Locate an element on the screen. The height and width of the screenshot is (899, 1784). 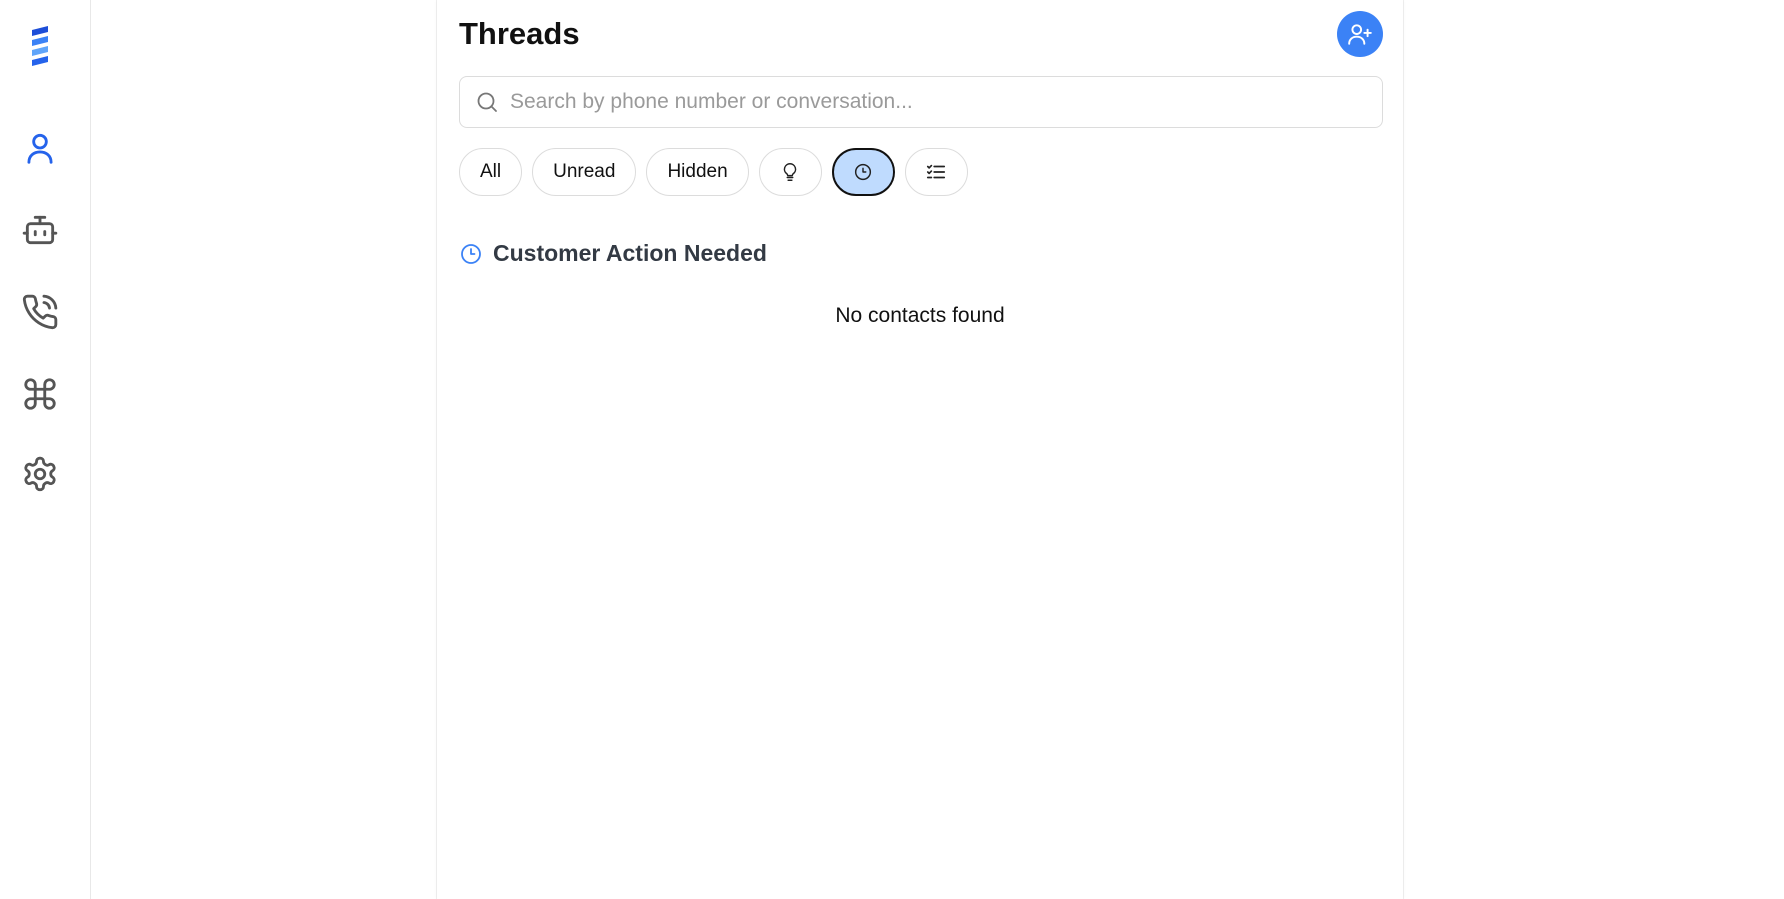
filter-tasks is located at coordinates (936, 172).